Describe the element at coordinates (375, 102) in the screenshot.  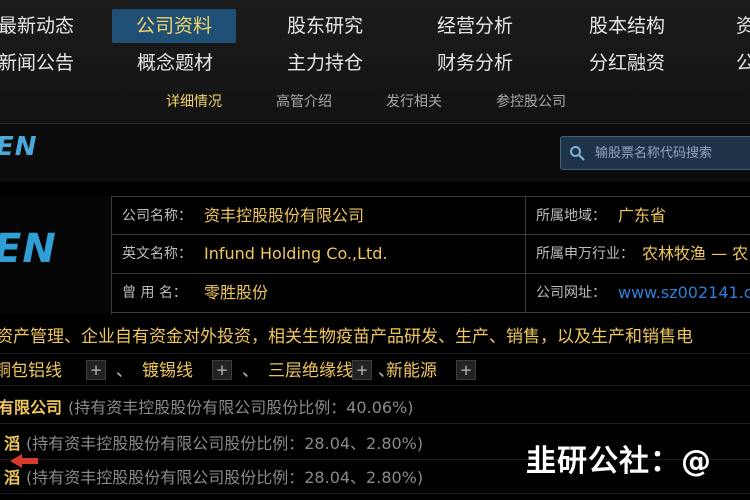
I see `sub-navigation: 详细情况 高管介绍 发行相关 参控股公司` at that location.